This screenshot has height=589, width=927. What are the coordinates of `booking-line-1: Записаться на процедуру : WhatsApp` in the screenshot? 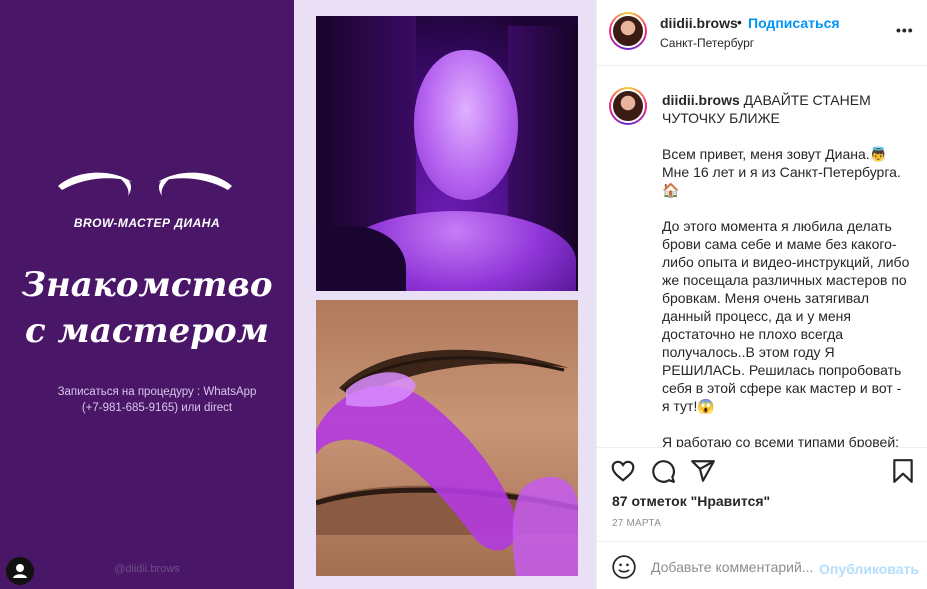 It's located at (157, 392).